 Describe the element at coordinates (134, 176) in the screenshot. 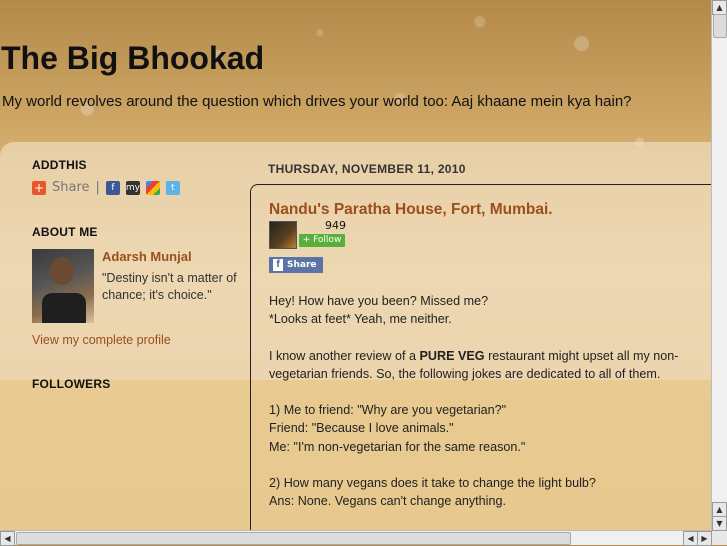

I see `addthis-widget: ADDTHIS + Share | f my t` at that location.